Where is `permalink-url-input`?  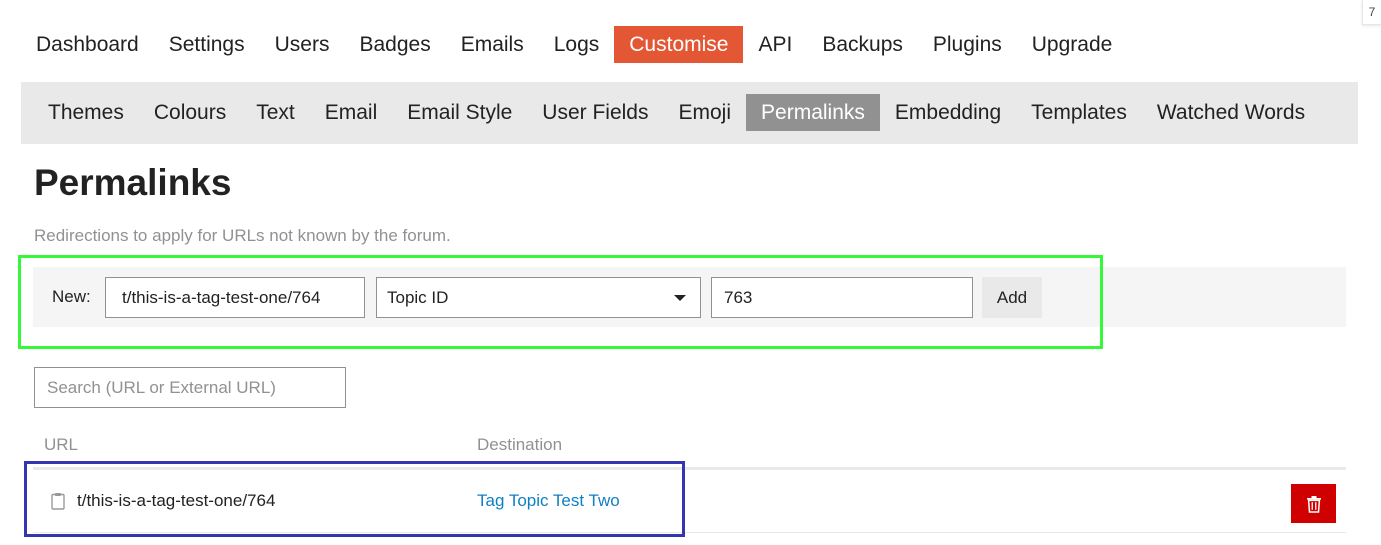
permalink-url-input is located at coordinates (235, 297).